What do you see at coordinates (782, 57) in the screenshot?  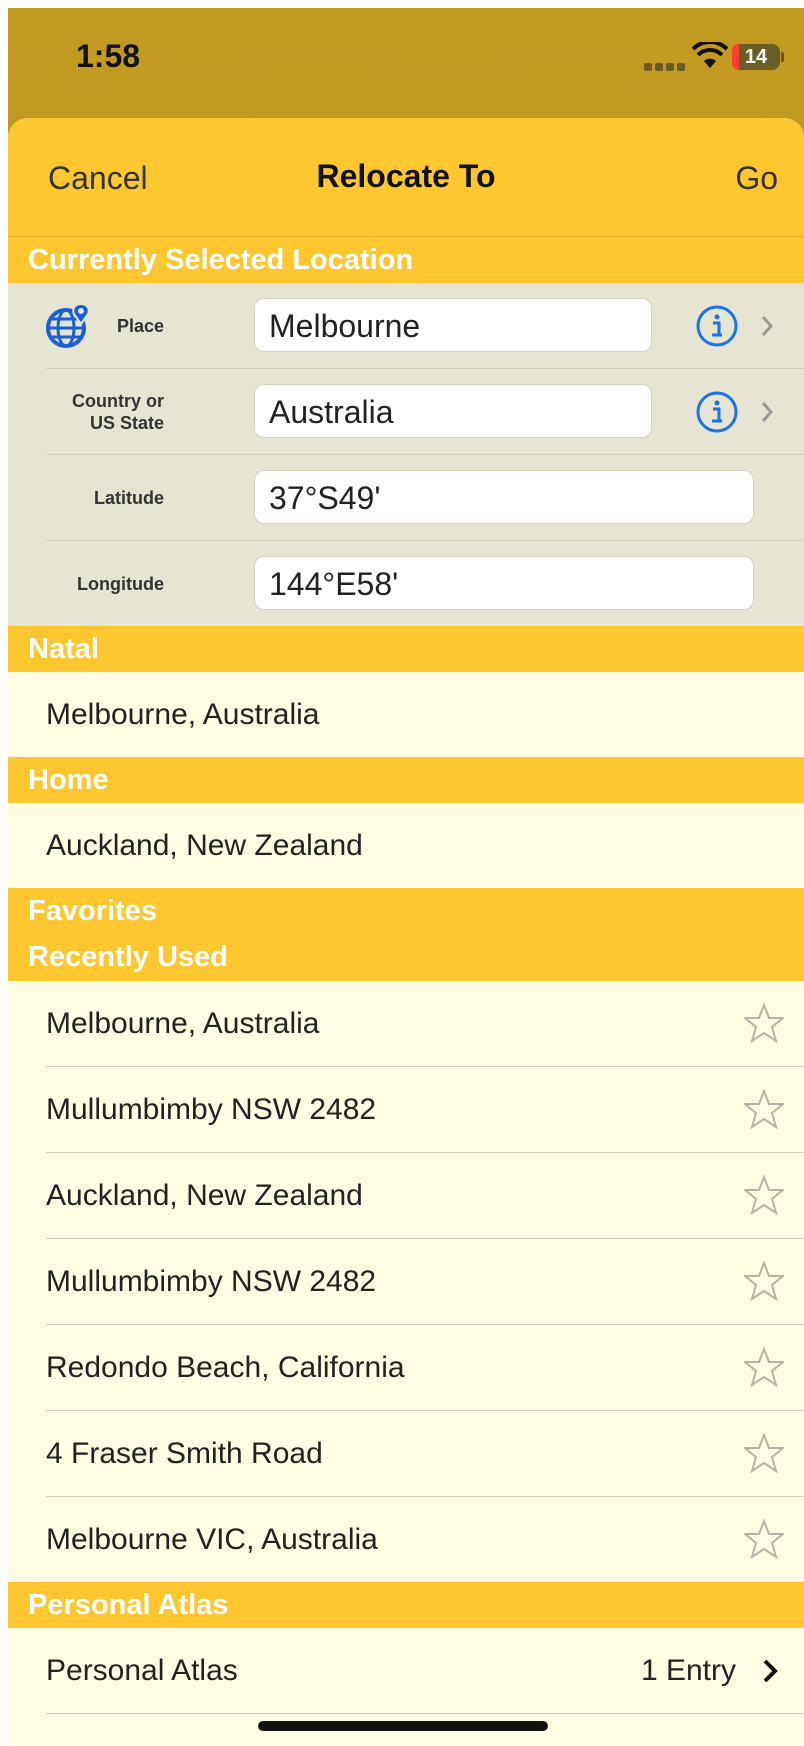 I see `battery-nub` at bounding box center [782, 57].